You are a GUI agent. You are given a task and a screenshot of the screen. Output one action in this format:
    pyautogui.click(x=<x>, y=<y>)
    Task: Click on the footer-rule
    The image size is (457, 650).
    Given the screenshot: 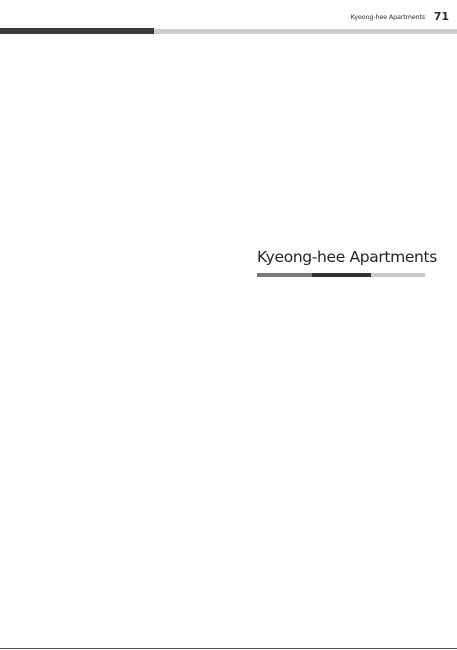 What is the action you would take?
    pyautogui.click(x=228, y=648)
    